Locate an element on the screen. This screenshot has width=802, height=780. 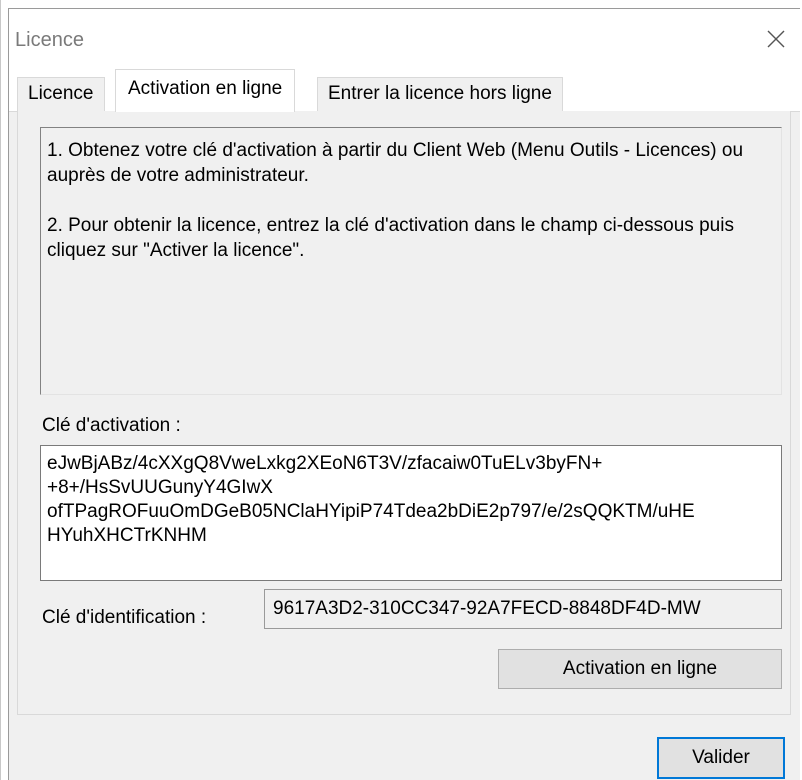
tab-activation-en-ligne: Activation en ligne is located at coordinates (205, 90).